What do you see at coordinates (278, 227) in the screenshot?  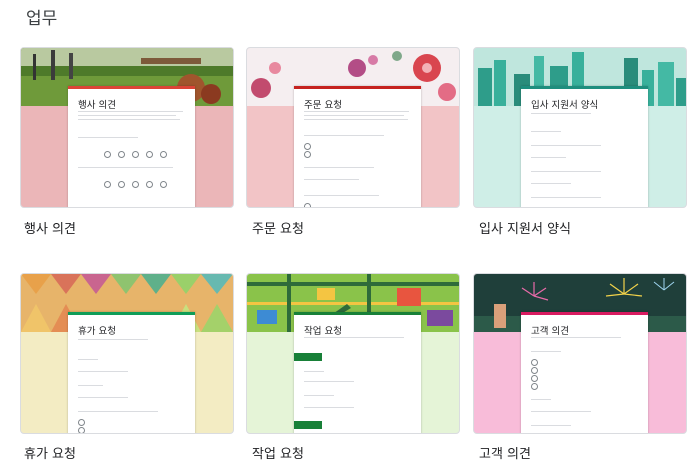 I see `template-label-order-request: 주문 요청` at bounding box center [278, 227].